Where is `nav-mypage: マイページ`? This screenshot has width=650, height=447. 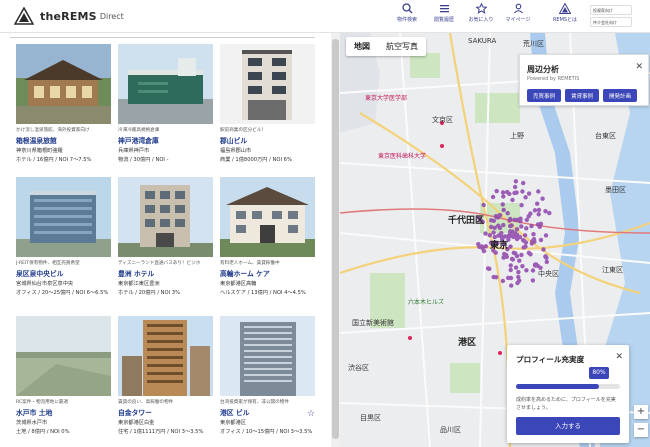 nav-mypage: マイページ is located at coordinates (518, 13).